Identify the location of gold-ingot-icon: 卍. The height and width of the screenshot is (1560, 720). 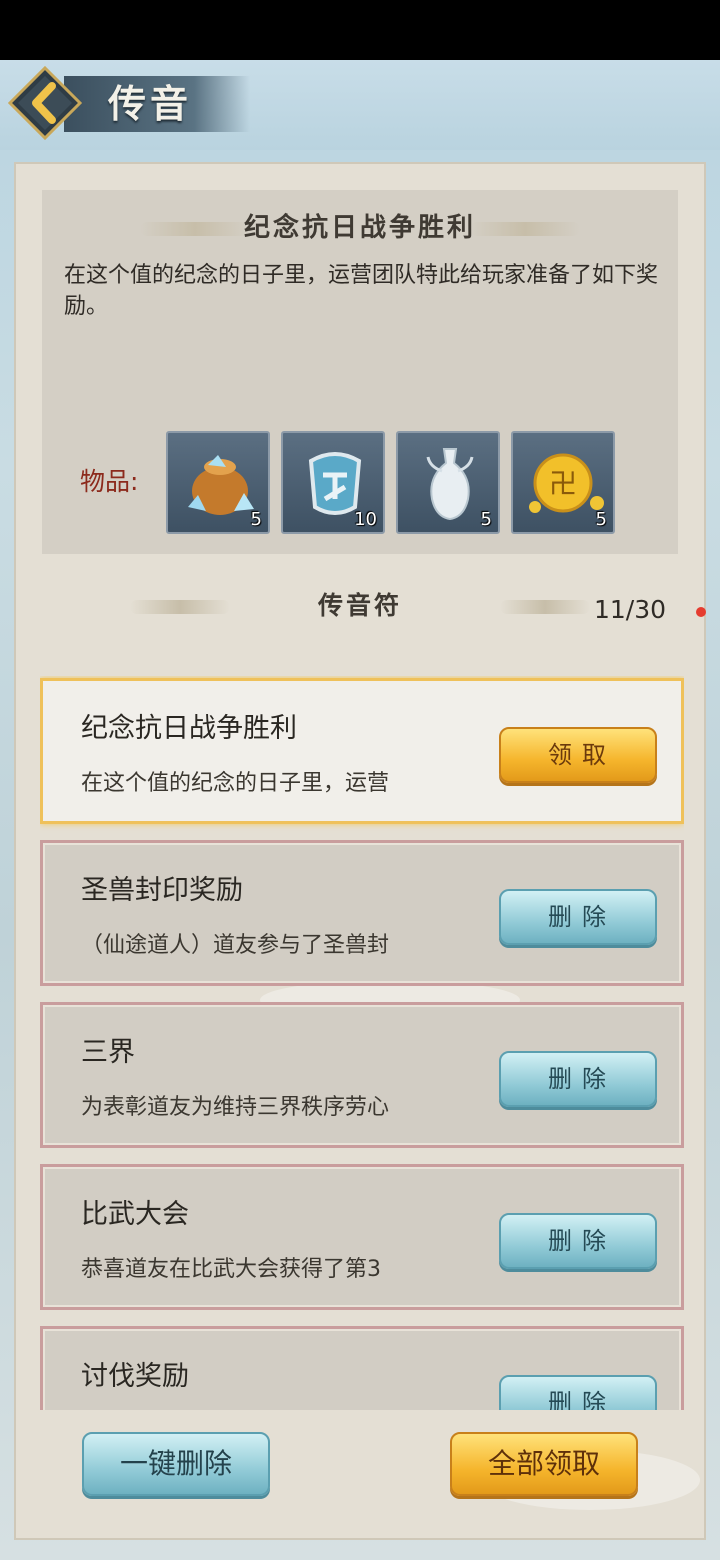
(566, 483).